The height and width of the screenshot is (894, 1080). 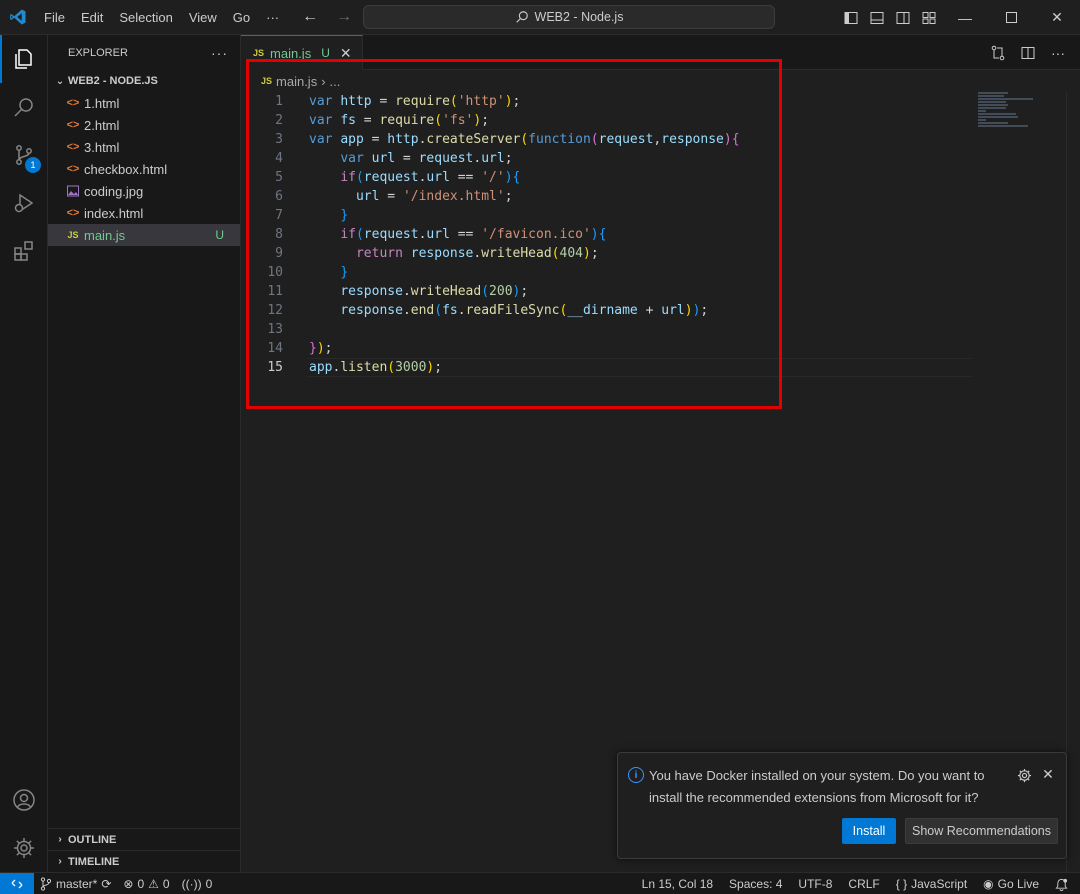 I want to click on file-label: 2.html, so click(x=102, y=125).